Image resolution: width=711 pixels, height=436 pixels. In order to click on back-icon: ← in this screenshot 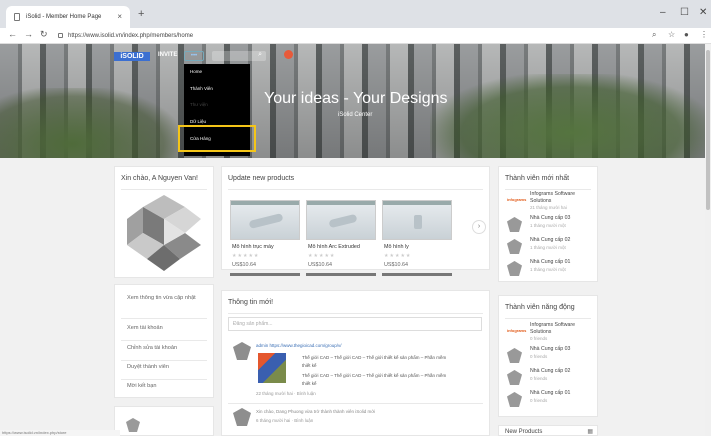, I will do `click(12, 34)`.